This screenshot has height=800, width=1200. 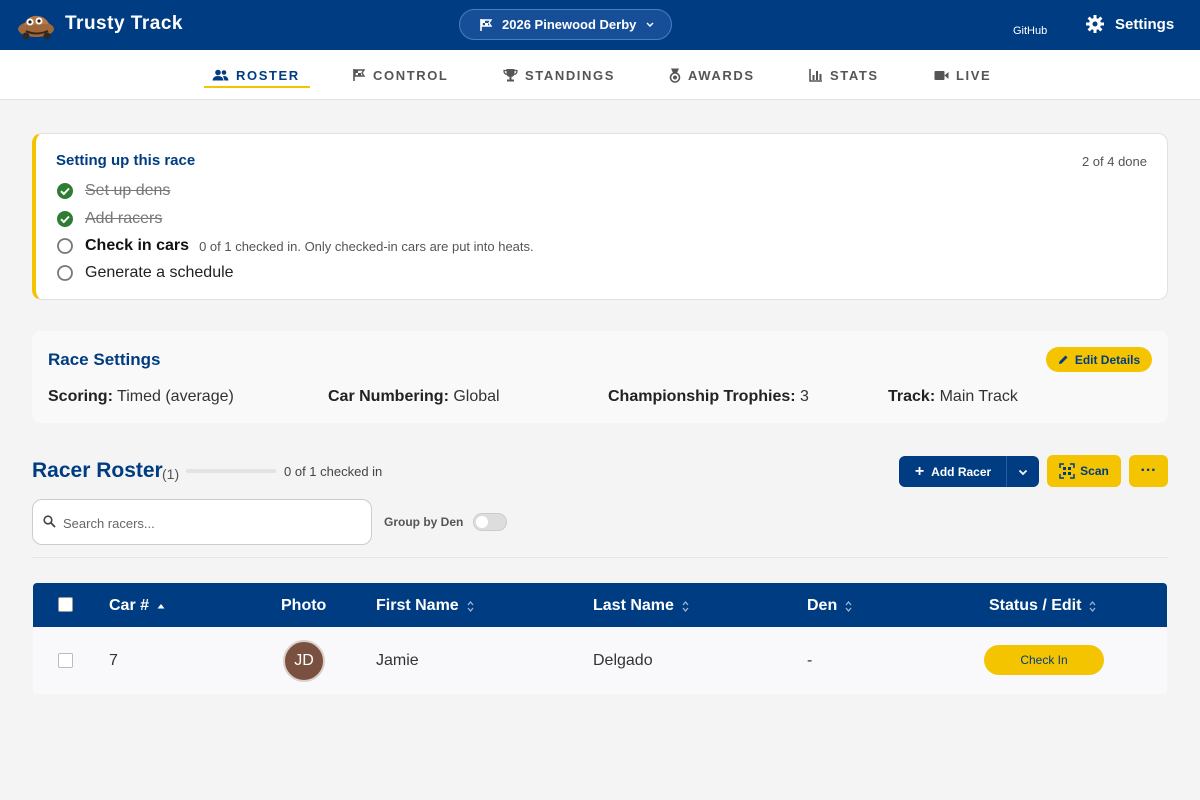 What do you see at coordinates (104, 359) in the screenshot?
I see `race-settings-title: Race Settings` at bounding box center [104, 359].